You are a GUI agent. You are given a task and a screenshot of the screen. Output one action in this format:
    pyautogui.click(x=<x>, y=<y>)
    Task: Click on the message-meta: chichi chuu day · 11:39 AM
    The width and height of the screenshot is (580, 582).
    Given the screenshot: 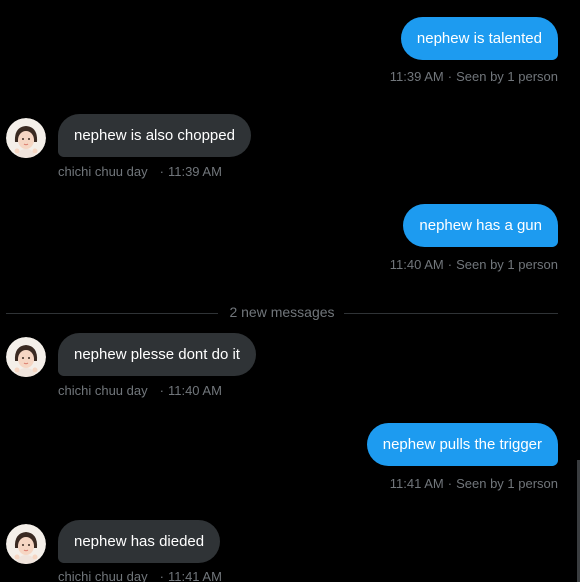 What is the action you would take?
    pyautogui.click(x=140, y=171)
    